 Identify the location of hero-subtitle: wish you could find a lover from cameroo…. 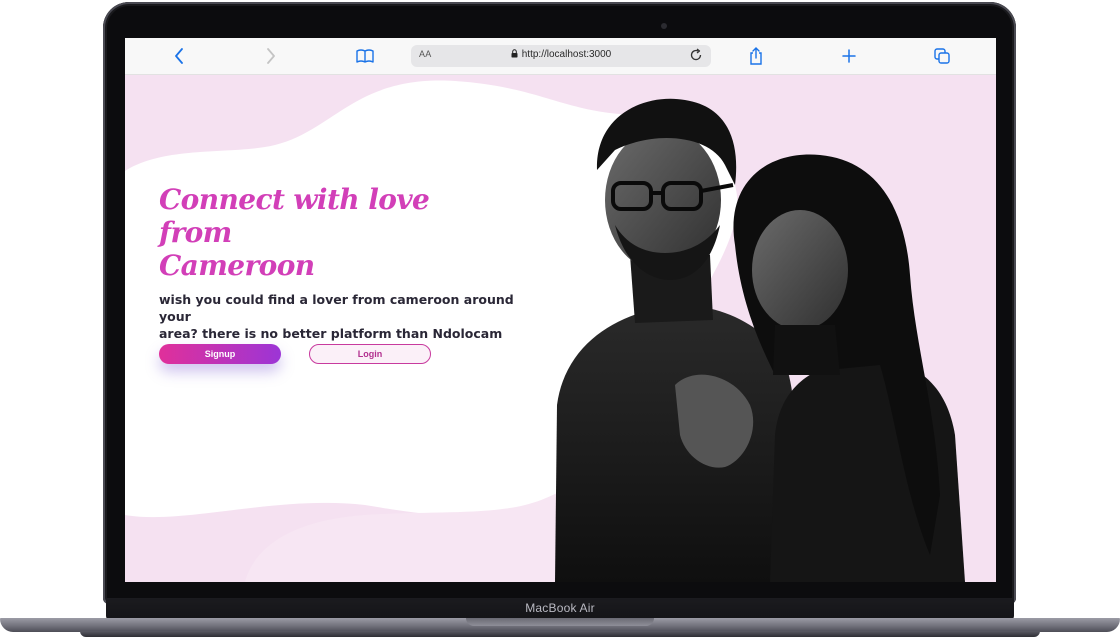
(349, 316).